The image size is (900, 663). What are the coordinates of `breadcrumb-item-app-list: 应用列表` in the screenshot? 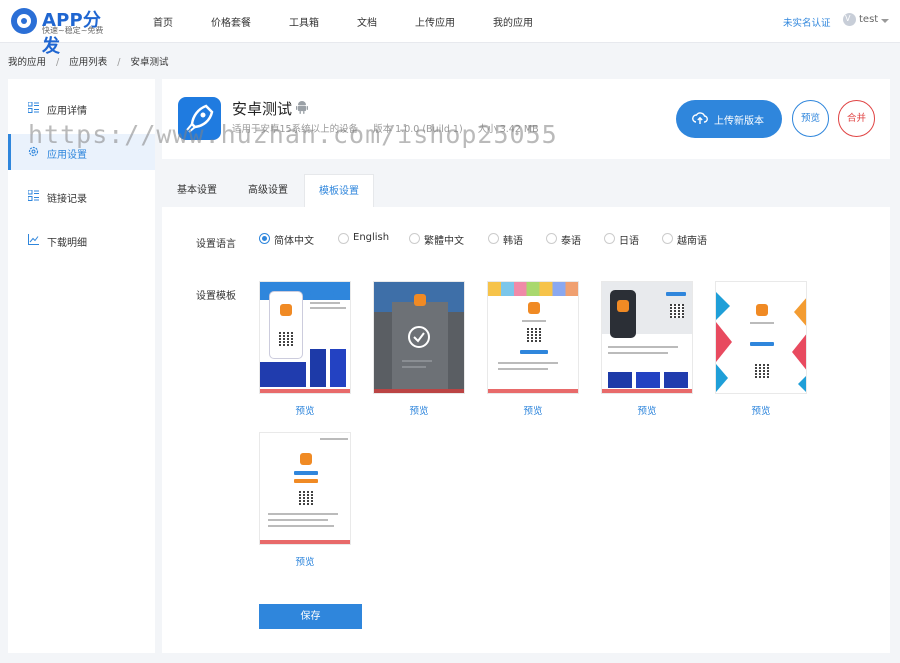 It's located at (88, 62).